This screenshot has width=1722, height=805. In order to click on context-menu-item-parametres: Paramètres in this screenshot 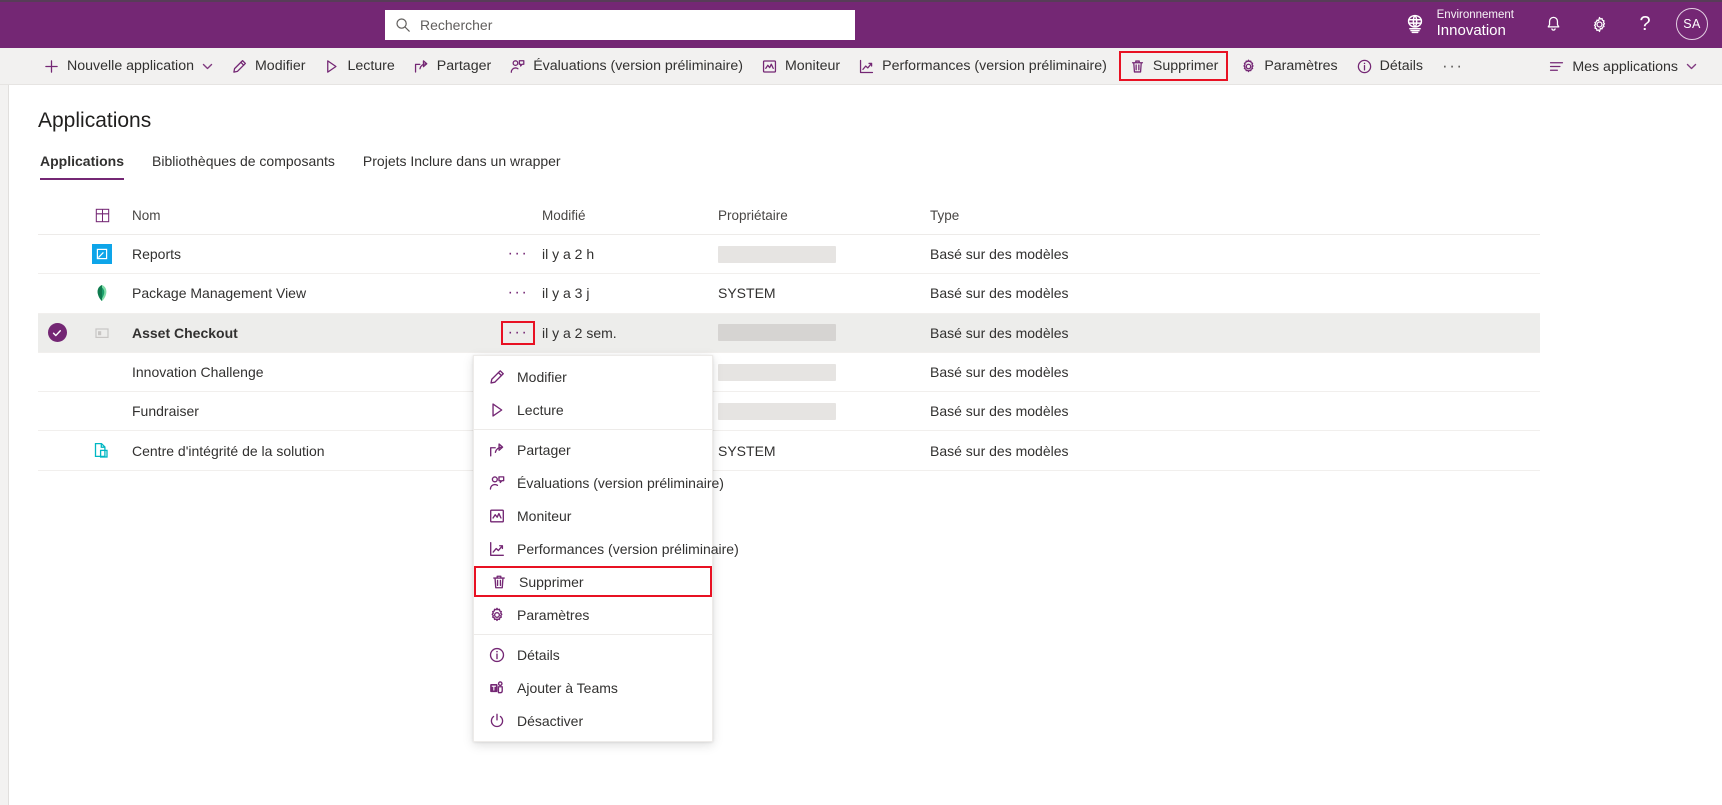, I will do `click(593, 614)`.